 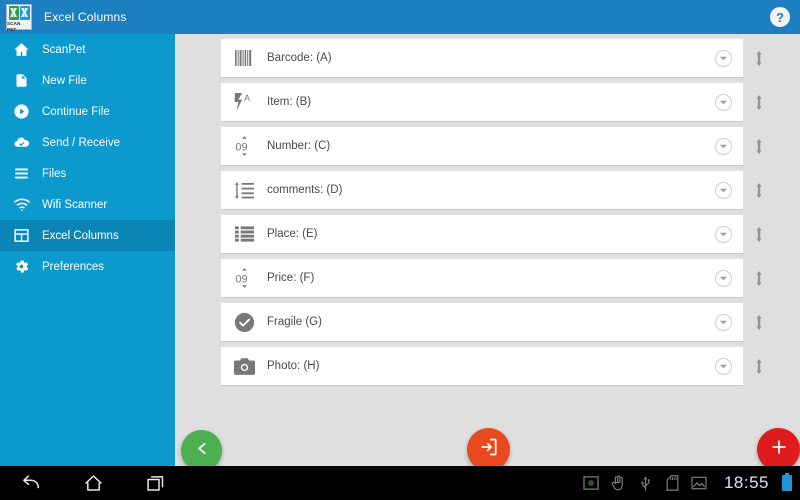 I want to click on column-row-price: 09 Price: (F), so click(x=482, y=278).